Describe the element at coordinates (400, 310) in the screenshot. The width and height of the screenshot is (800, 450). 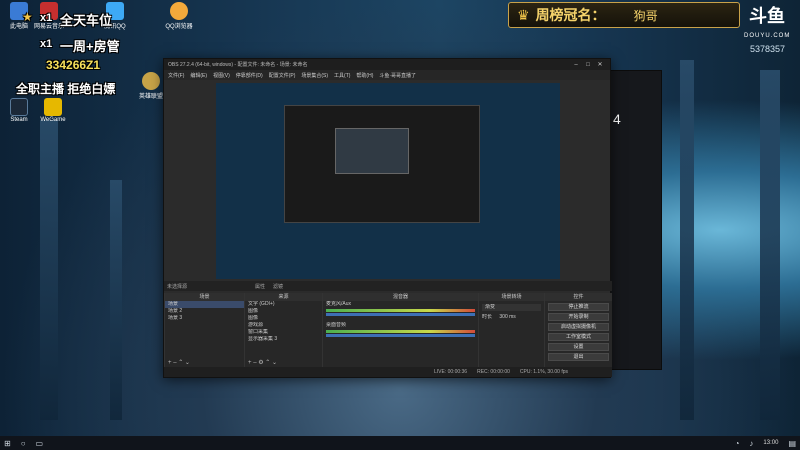
I see `mixer-meter` at that location.